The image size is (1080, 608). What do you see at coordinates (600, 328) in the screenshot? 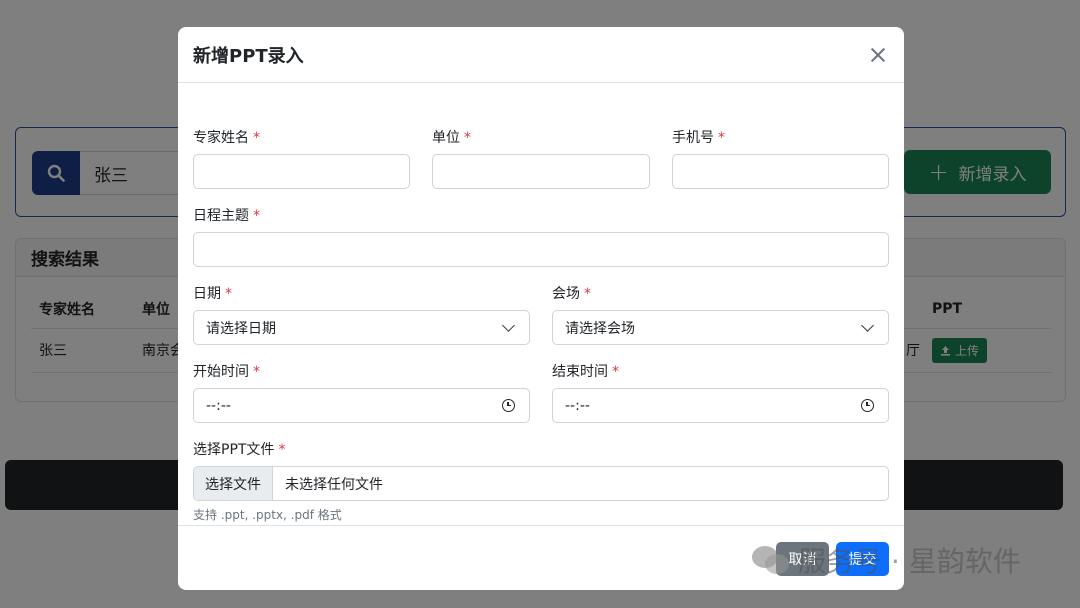
I see `venue-select-value: 请选择会场` at bounding box center [600, 328].